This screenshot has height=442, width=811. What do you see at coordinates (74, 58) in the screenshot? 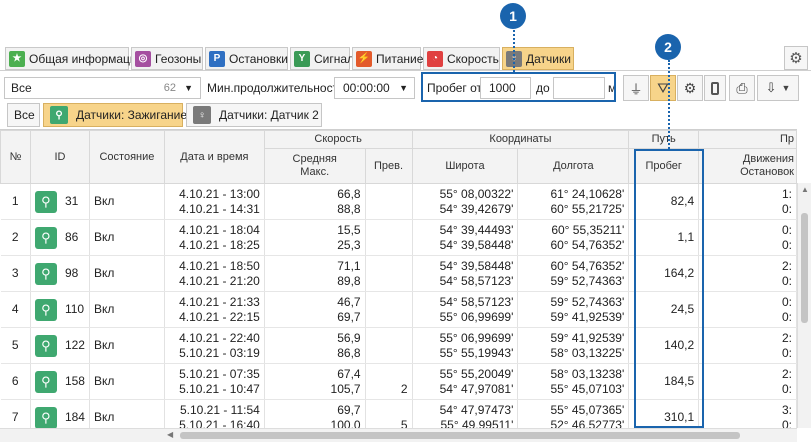
I see `tab-general: ★ Общая информация` at bounding box center [74, 58].